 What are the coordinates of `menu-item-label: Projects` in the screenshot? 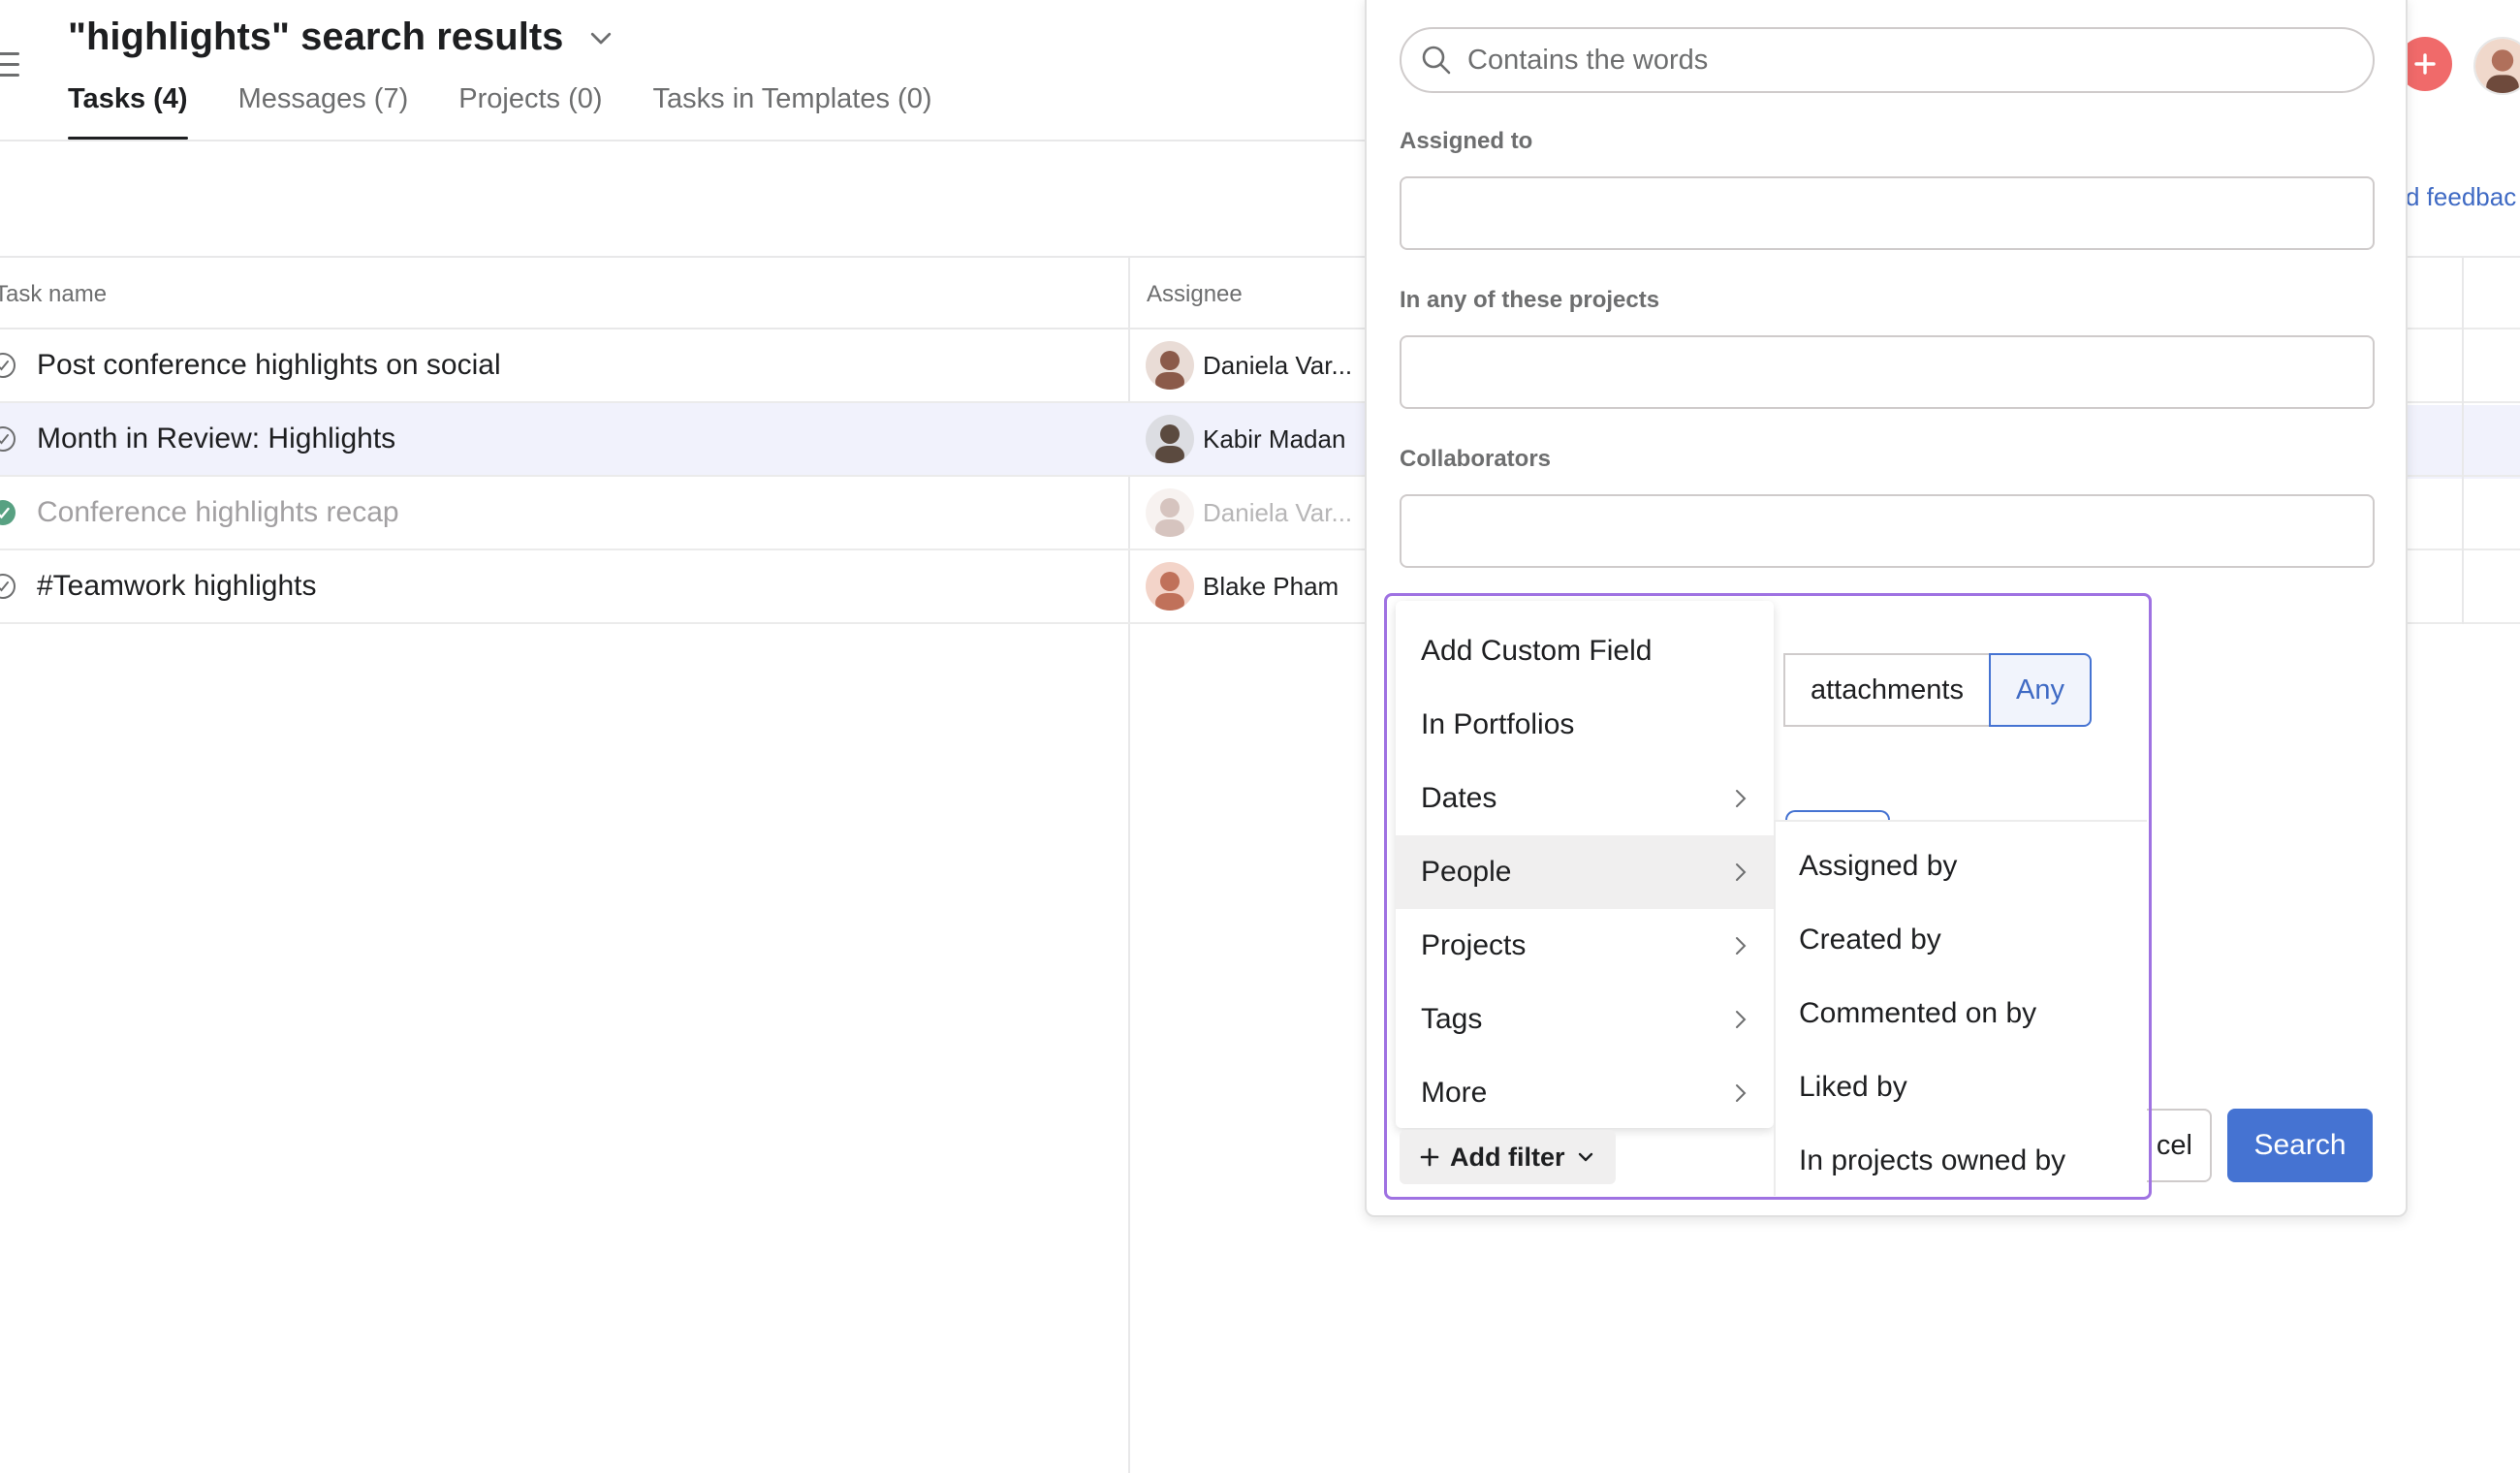 It's located at (1474, 945).